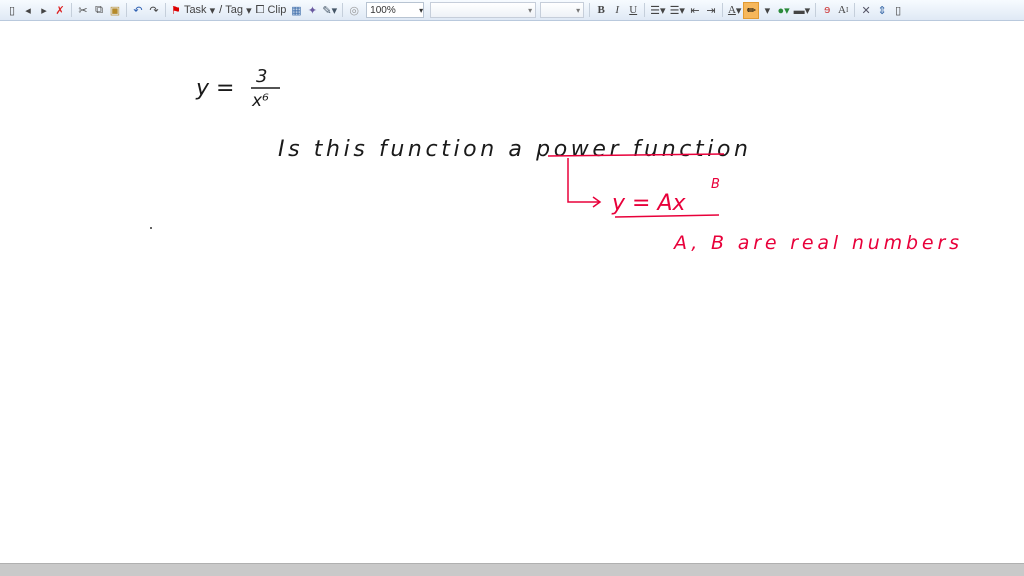 This screenshot has width=1024, height=576. I want to click on insert-space-icon: ⇕, so click(882, 10).